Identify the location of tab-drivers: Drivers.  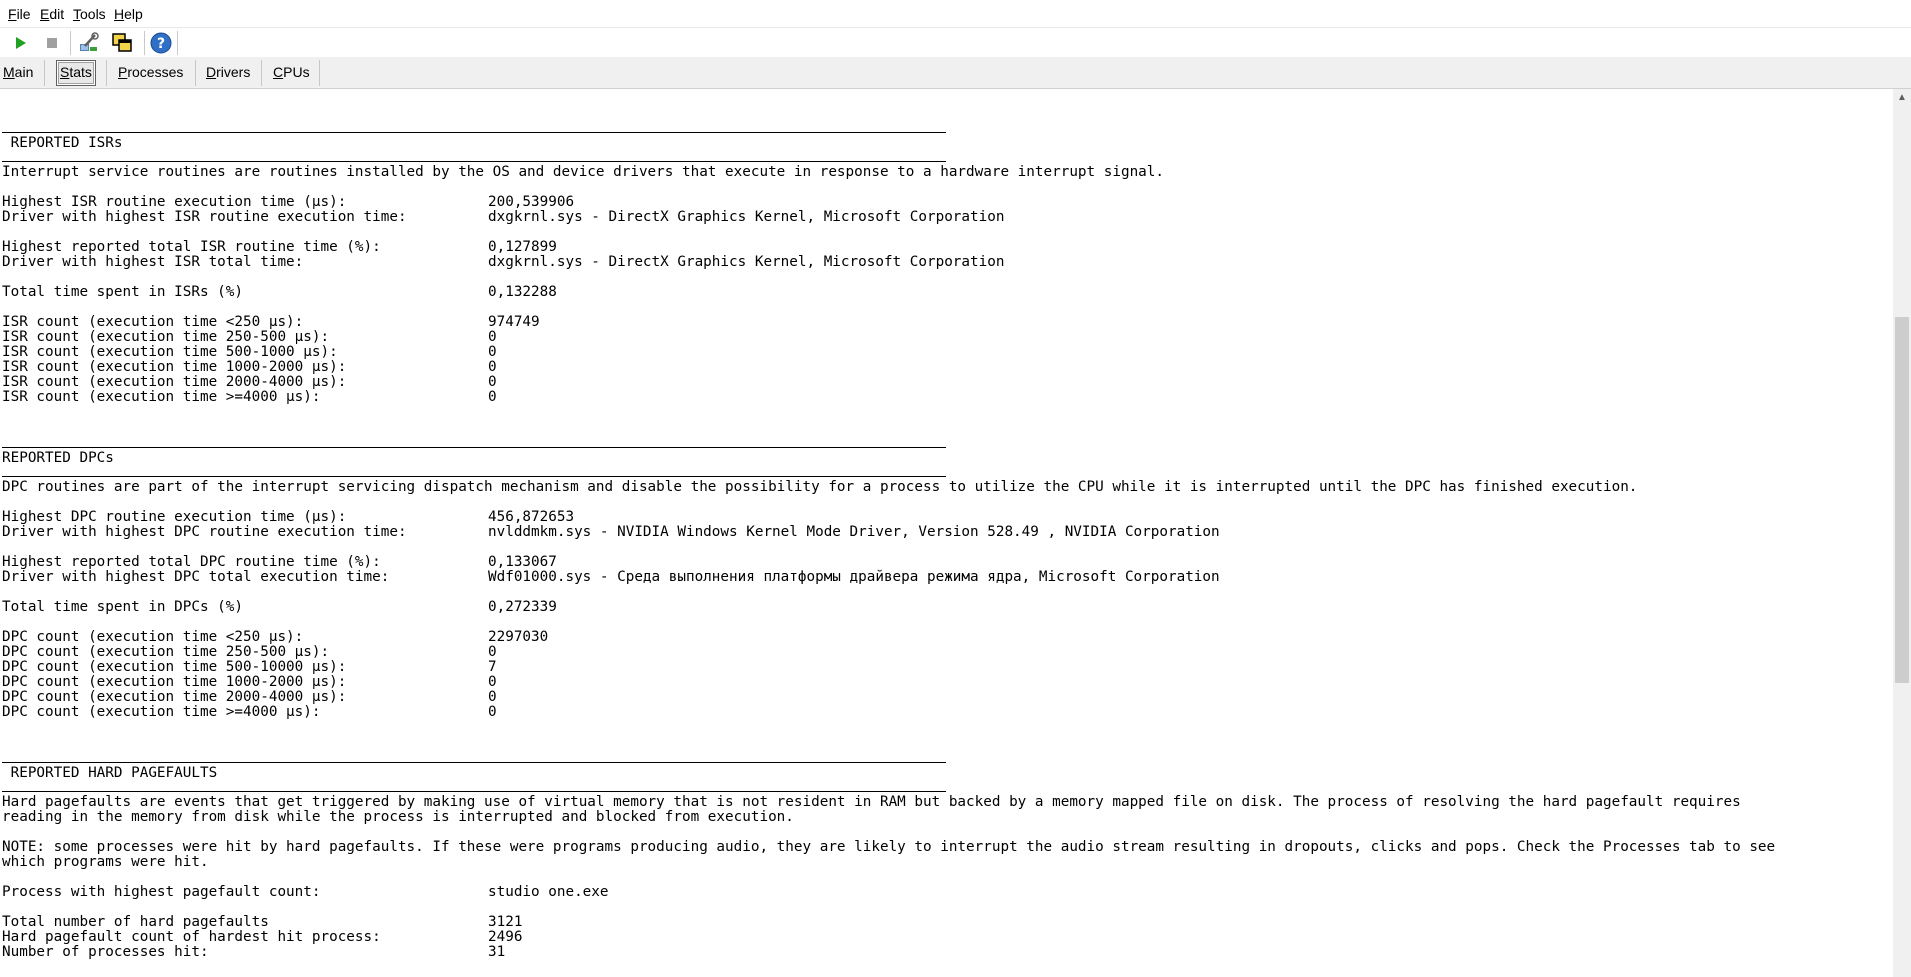
(228, 72).